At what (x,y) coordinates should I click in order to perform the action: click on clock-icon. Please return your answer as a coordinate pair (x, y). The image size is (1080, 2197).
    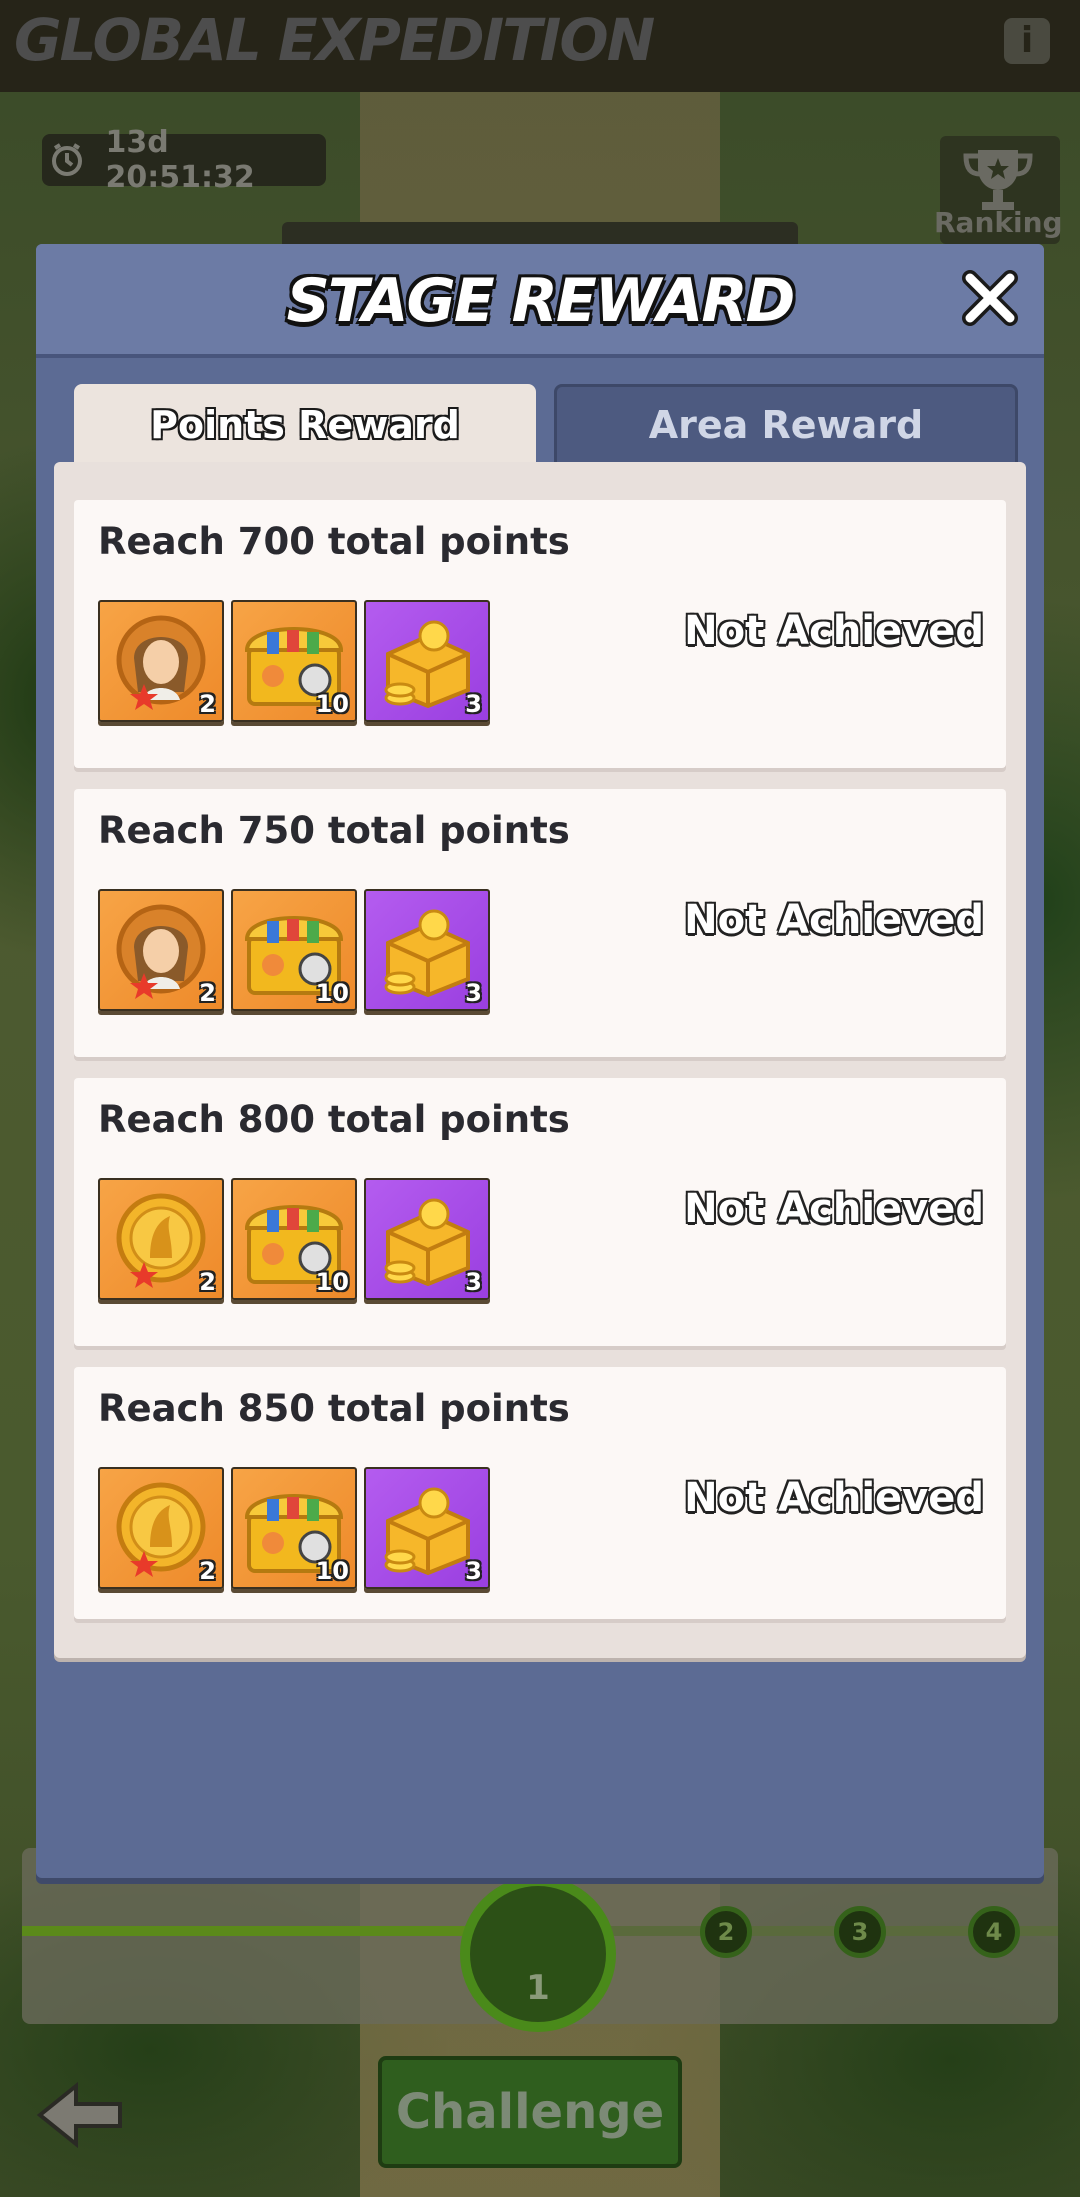
    Looking at the image, I should click on (66, 160).